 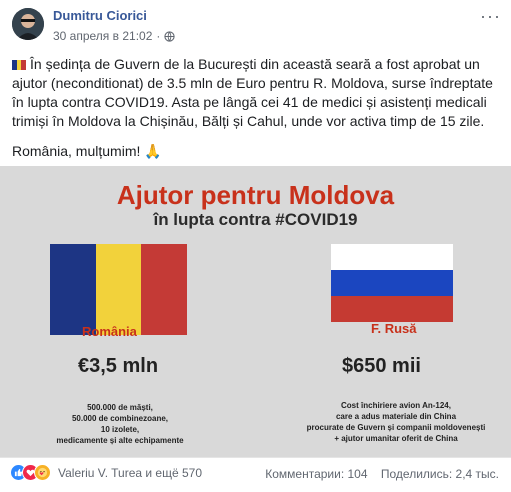 I want to click on left-country-label: România, so click(x=109, y=331).